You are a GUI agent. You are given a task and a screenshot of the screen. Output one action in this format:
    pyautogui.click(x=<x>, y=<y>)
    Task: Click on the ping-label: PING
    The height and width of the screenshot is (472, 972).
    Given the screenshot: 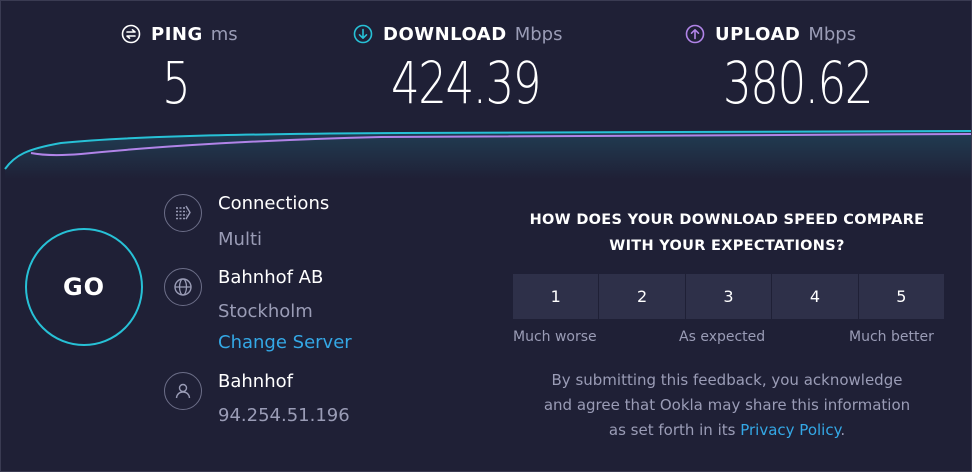 What is the action you would take?
    pyautogui.click(x=177, y=34)
    